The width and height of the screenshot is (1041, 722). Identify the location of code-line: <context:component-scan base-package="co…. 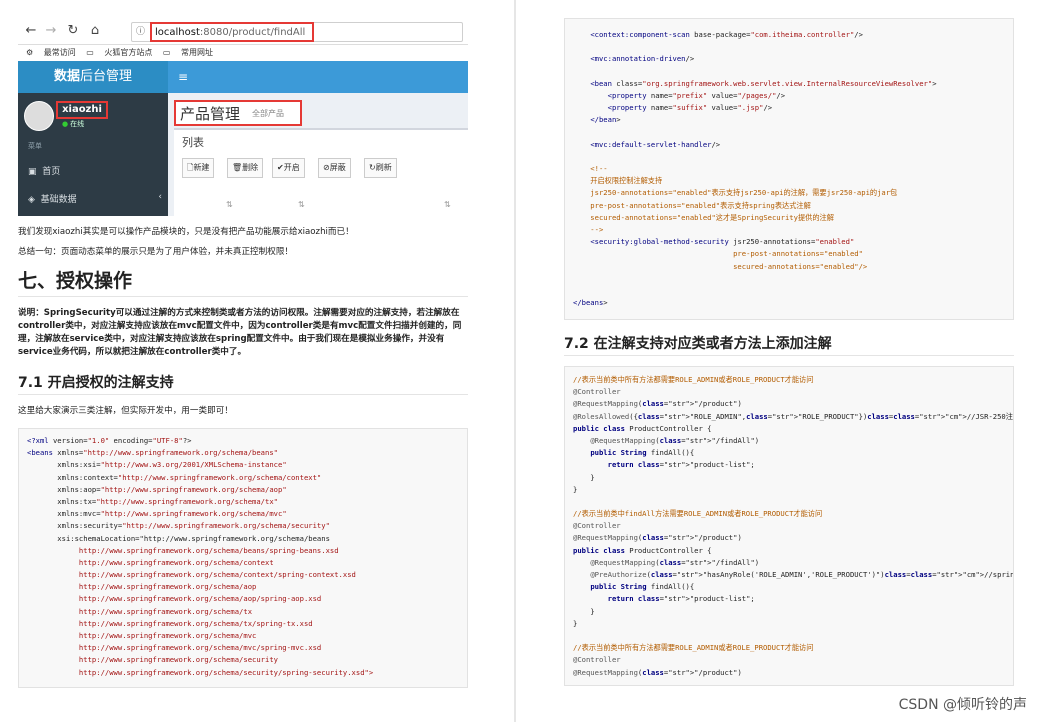
(726, 34).